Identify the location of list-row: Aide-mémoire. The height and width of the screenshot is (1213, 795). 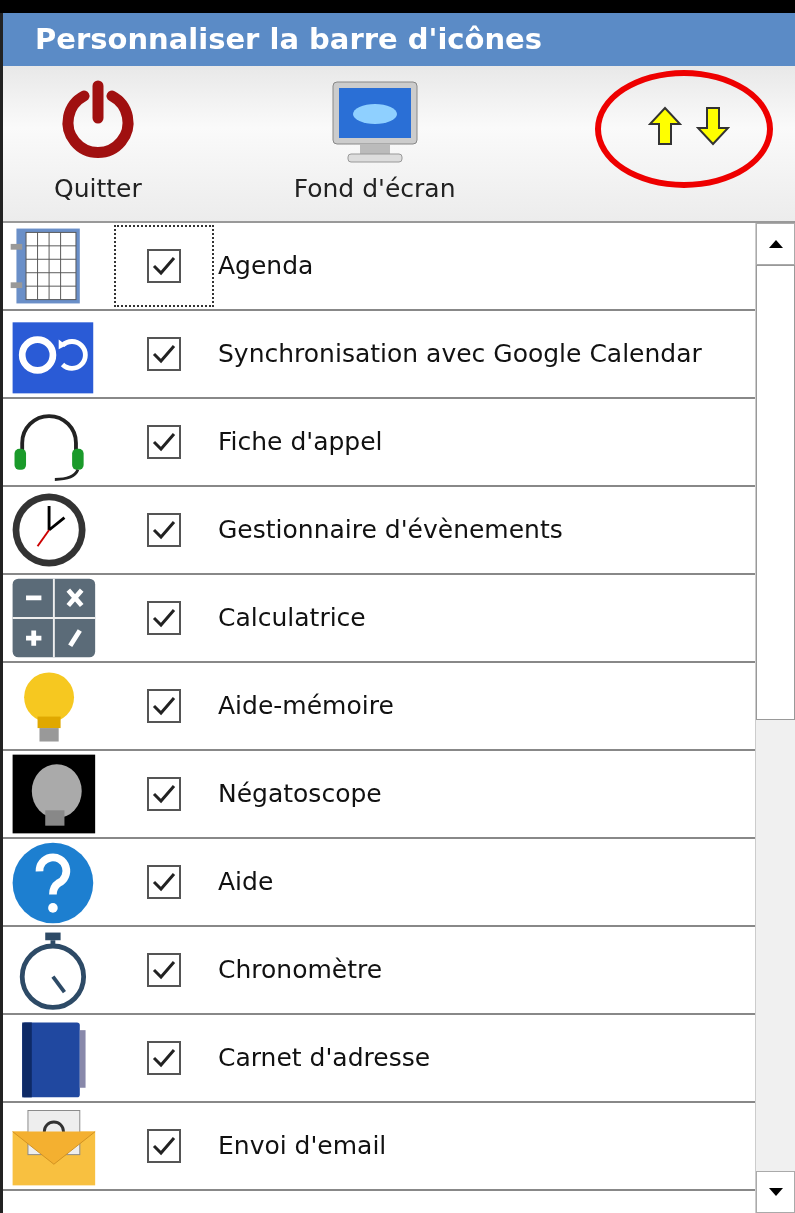
(379, 707).